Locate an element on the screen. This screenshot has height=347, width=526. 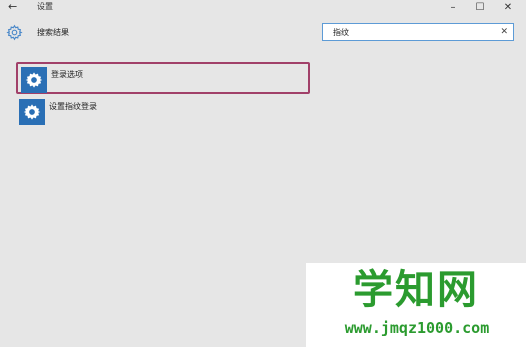
search-input: 指纹 ✕ is located at coordinates (418, 32).